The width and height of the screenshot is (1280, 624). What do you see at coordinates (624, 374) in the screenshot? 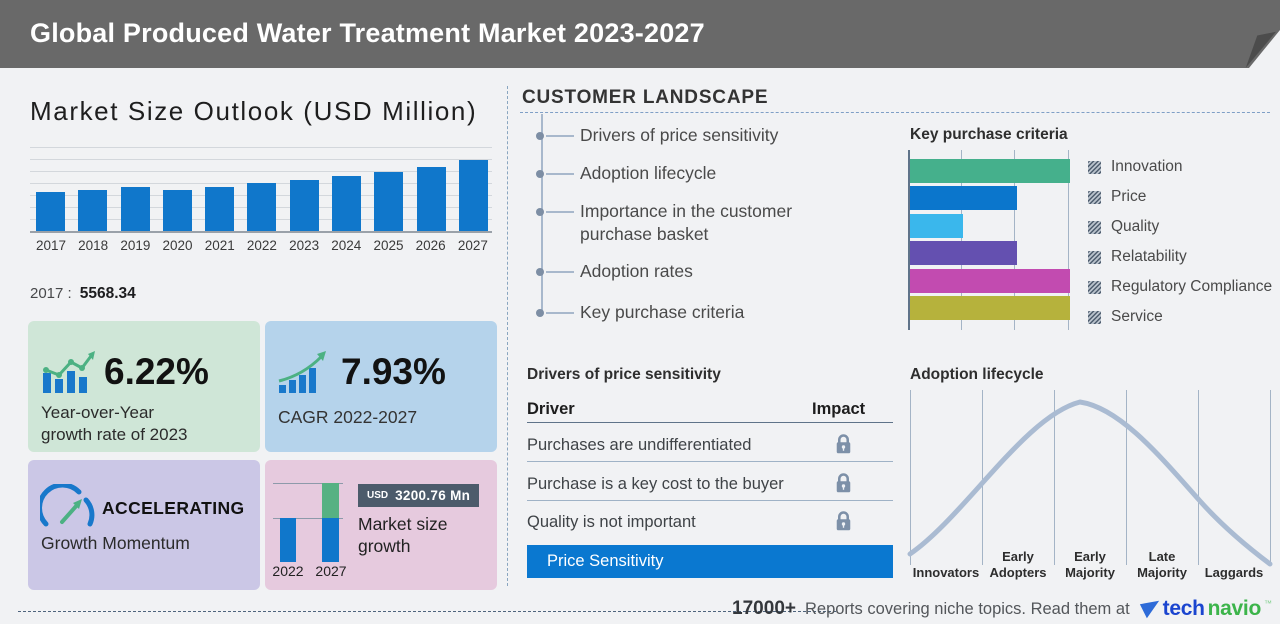
I see `drivers-title: Drivers of price sensitivity` at bounding box center [624, 374].